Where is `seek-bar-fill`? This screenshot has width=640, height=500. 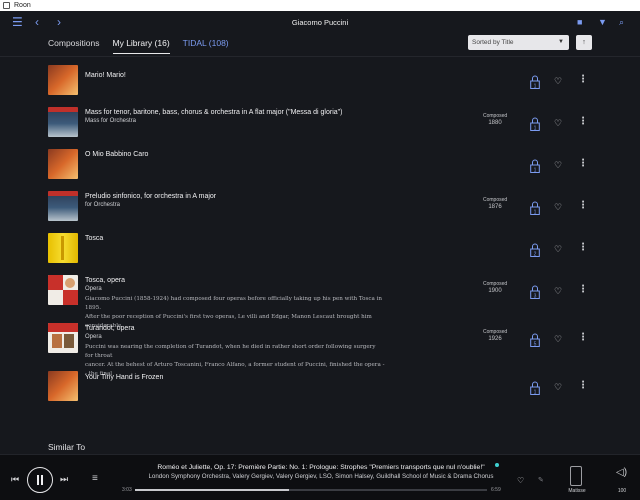 seek-bar-fill is located at coordinates (212, 490).